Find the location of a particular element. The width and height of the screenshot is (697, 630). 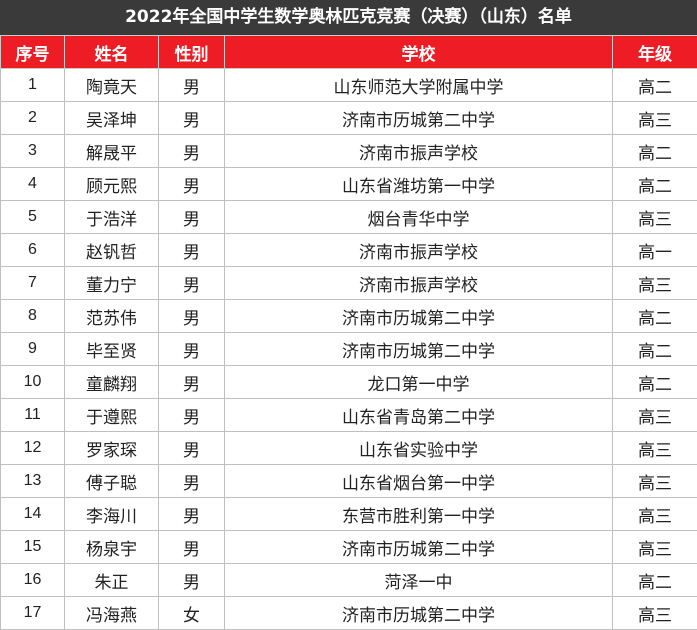

cell-name: 傅子聪 is located at coordinates (112, 481).